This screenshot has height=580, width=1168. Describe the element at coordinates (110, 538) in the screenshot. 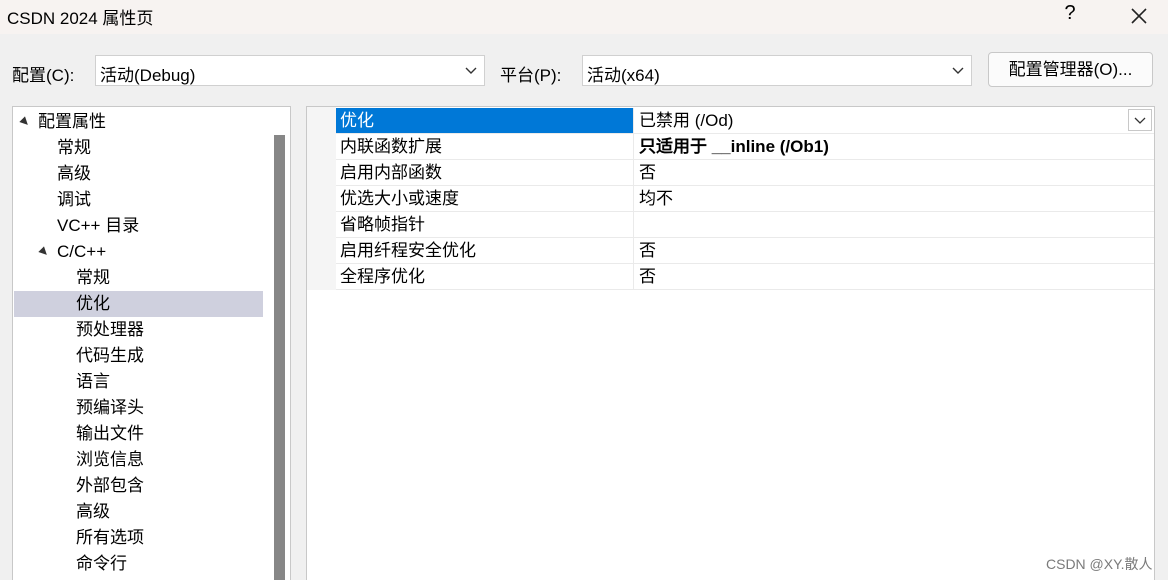

I see `tree-item-all-options: 所有选项` at that location.